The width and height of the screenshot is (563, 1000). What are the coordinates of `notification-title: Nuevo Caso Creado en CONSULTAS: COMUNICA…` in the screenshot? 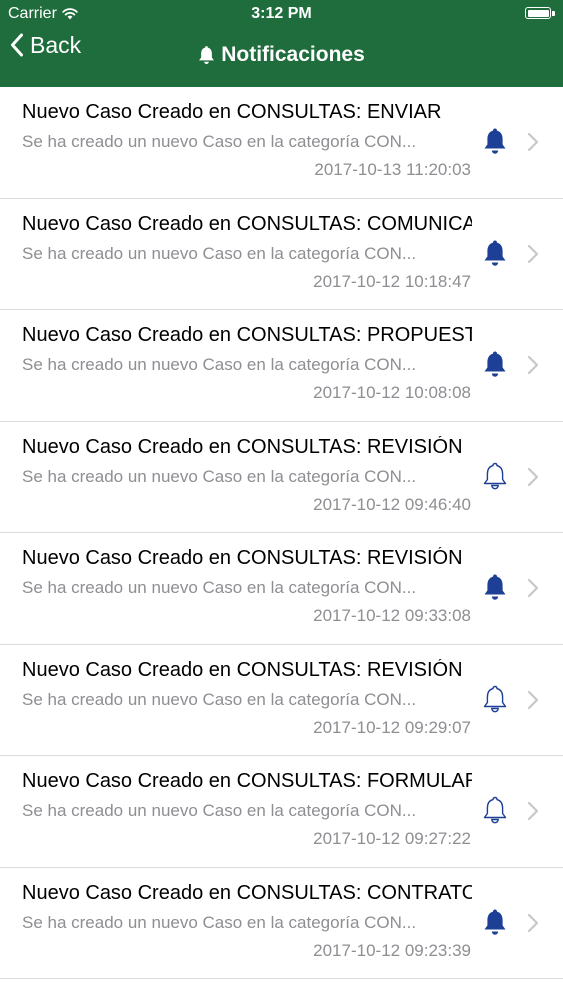 It's located at (247, 223).